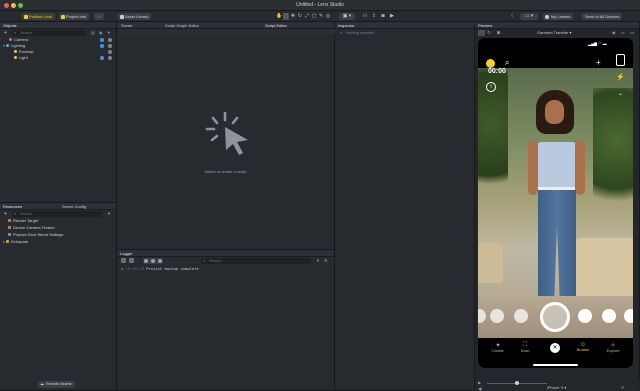  What do you see at coordinates (613, 347) in the screenshot?
I see `nav-explore: ✧ Explore` at bounding box center [613, 347].